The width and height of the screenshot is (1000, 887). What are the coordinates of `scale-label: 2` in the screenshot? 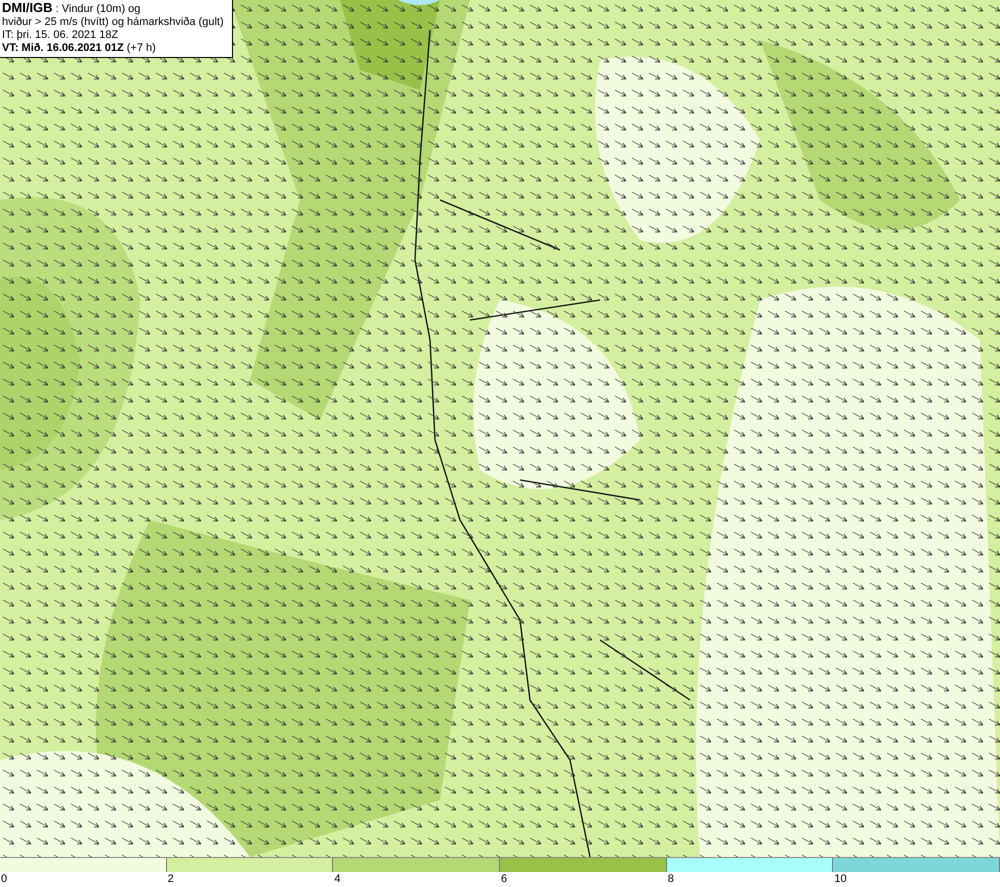 It's located at (170, 879).